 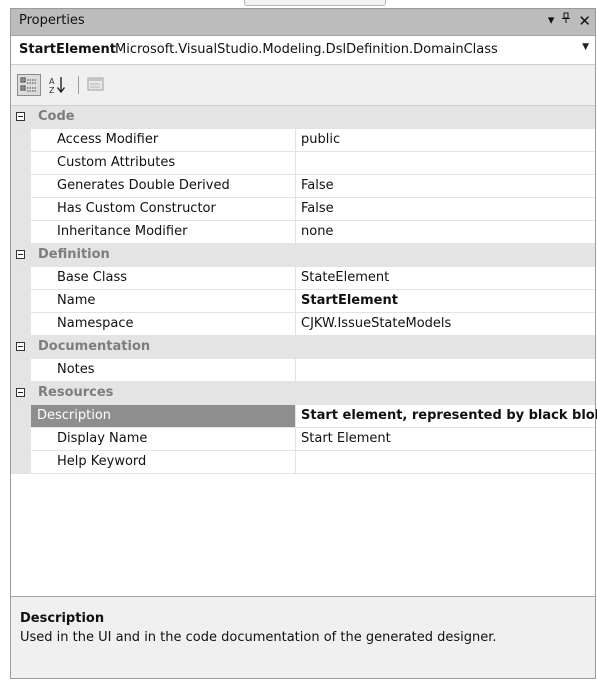 What do you see at coordinates (346, 438) in the screenshot?
I see `property-value: Start Element` at bounding box center [346, 438].